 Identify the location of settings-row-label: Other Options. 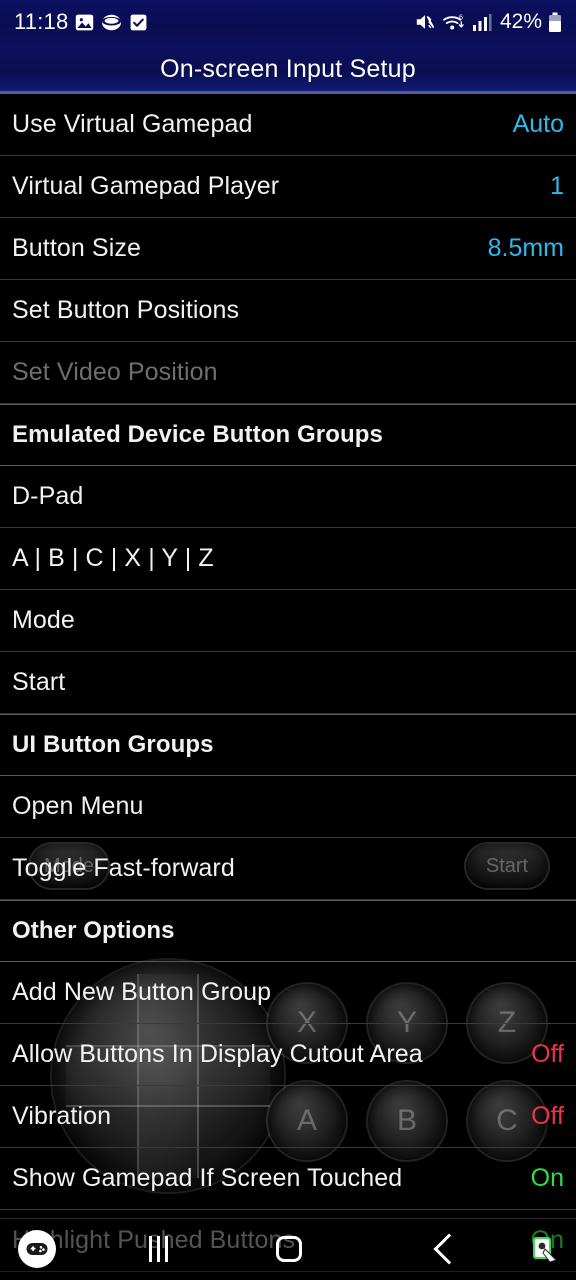
(93, 930).